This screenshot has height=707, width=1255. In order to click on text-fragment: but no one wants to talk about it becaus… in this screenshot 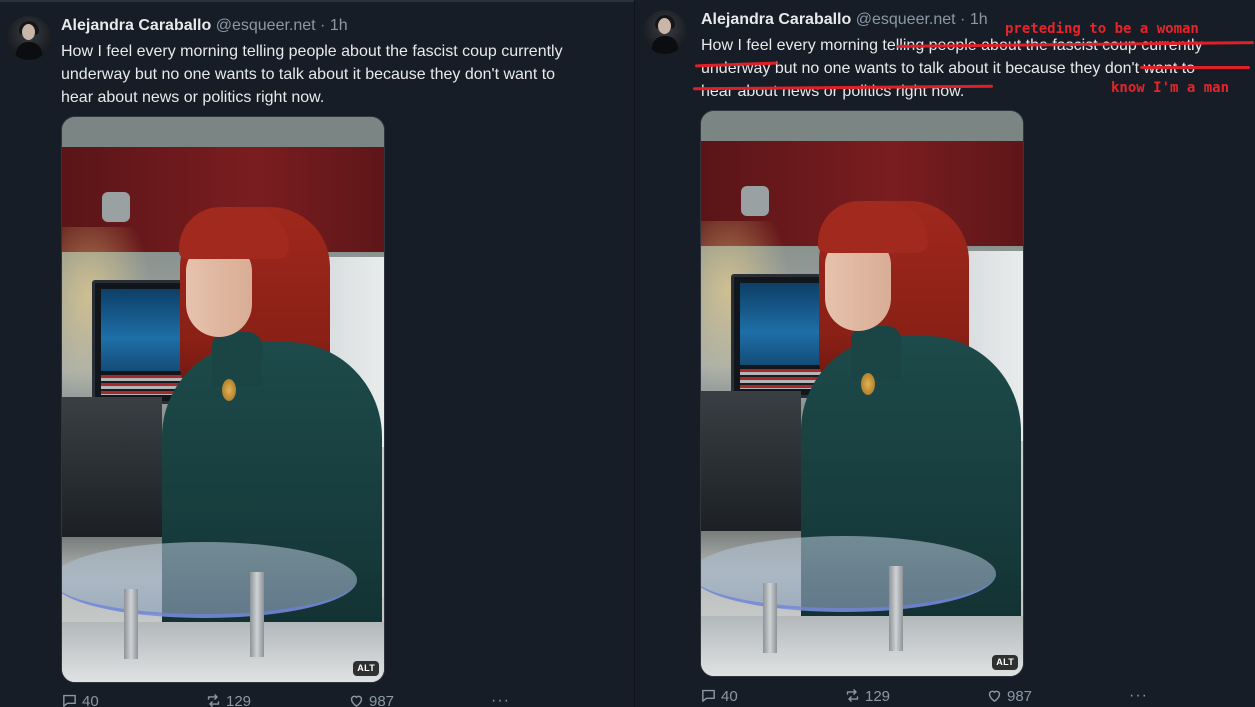, I will do `click(937, 68)`.